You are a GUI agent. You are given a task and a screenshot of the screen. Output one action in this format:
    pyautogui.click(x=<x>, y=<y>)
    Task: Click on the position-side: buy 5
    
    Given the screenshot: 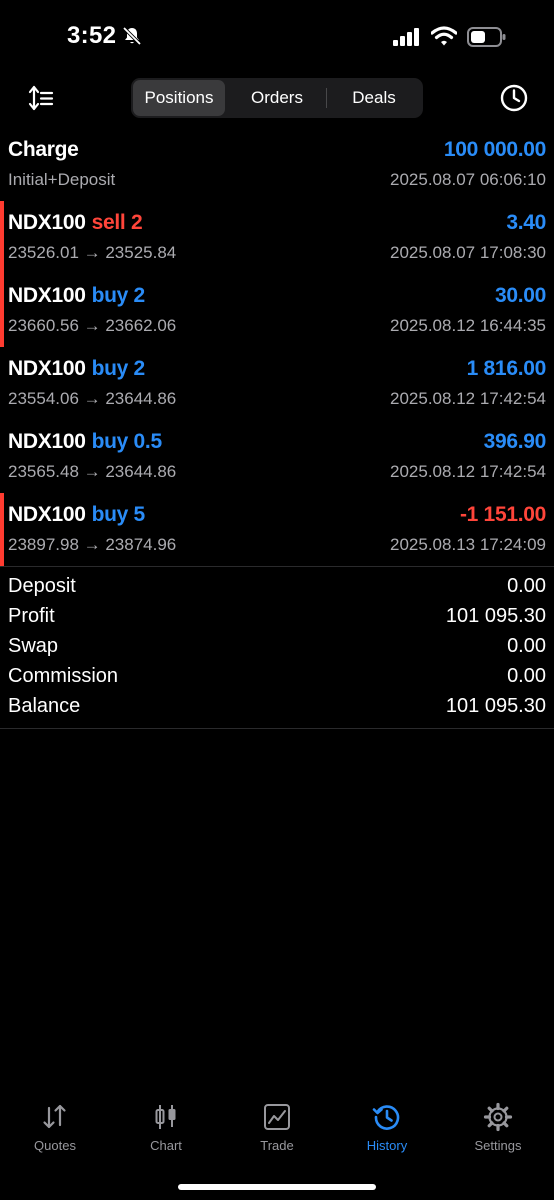 What is the action you would take?
    pyautogui.click(x=118, y=514)
    